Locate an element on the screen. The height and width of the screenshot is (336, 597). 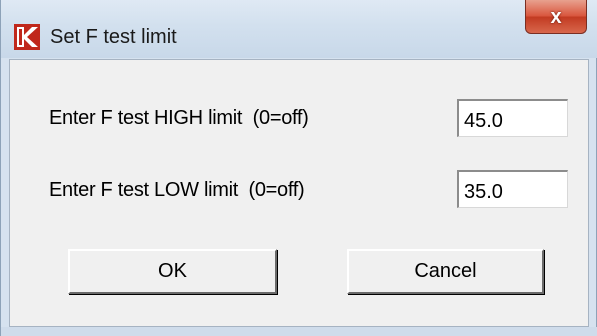
low-limit-input is located at coordinates (512, 189).